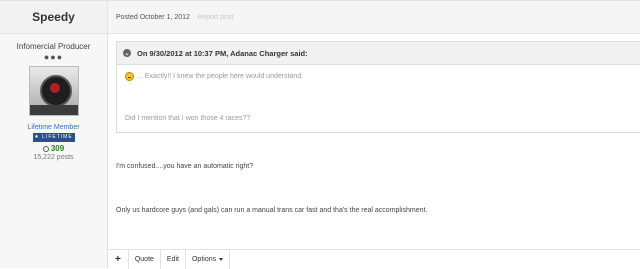 The height and width of the screenshot is (269, 640). Describe the element at coordinates (53, 57) in the screenshot. I see `rank-dots: ●●●` at that location.